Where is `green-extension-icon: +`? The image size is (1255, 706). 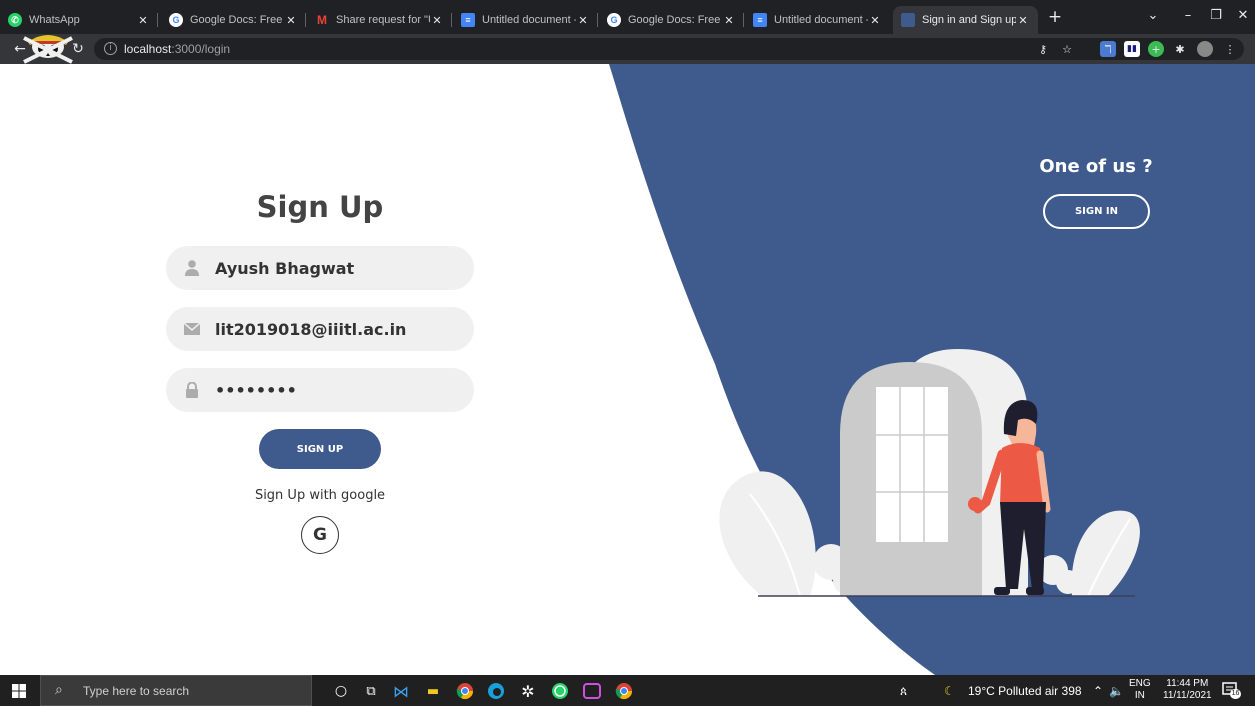 green-extension-icon: + is located at coordinates (1156, 49).